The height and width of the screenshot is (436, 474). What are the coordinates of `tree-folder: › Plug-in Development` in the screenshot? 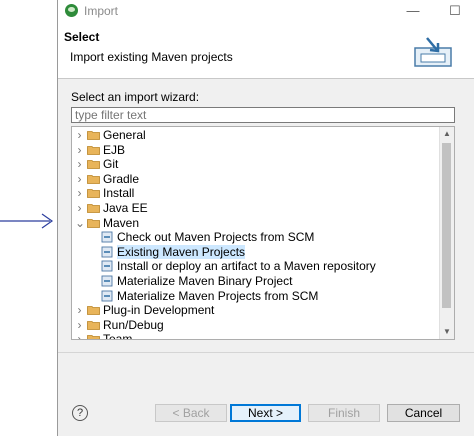 It's located at (257, 310).